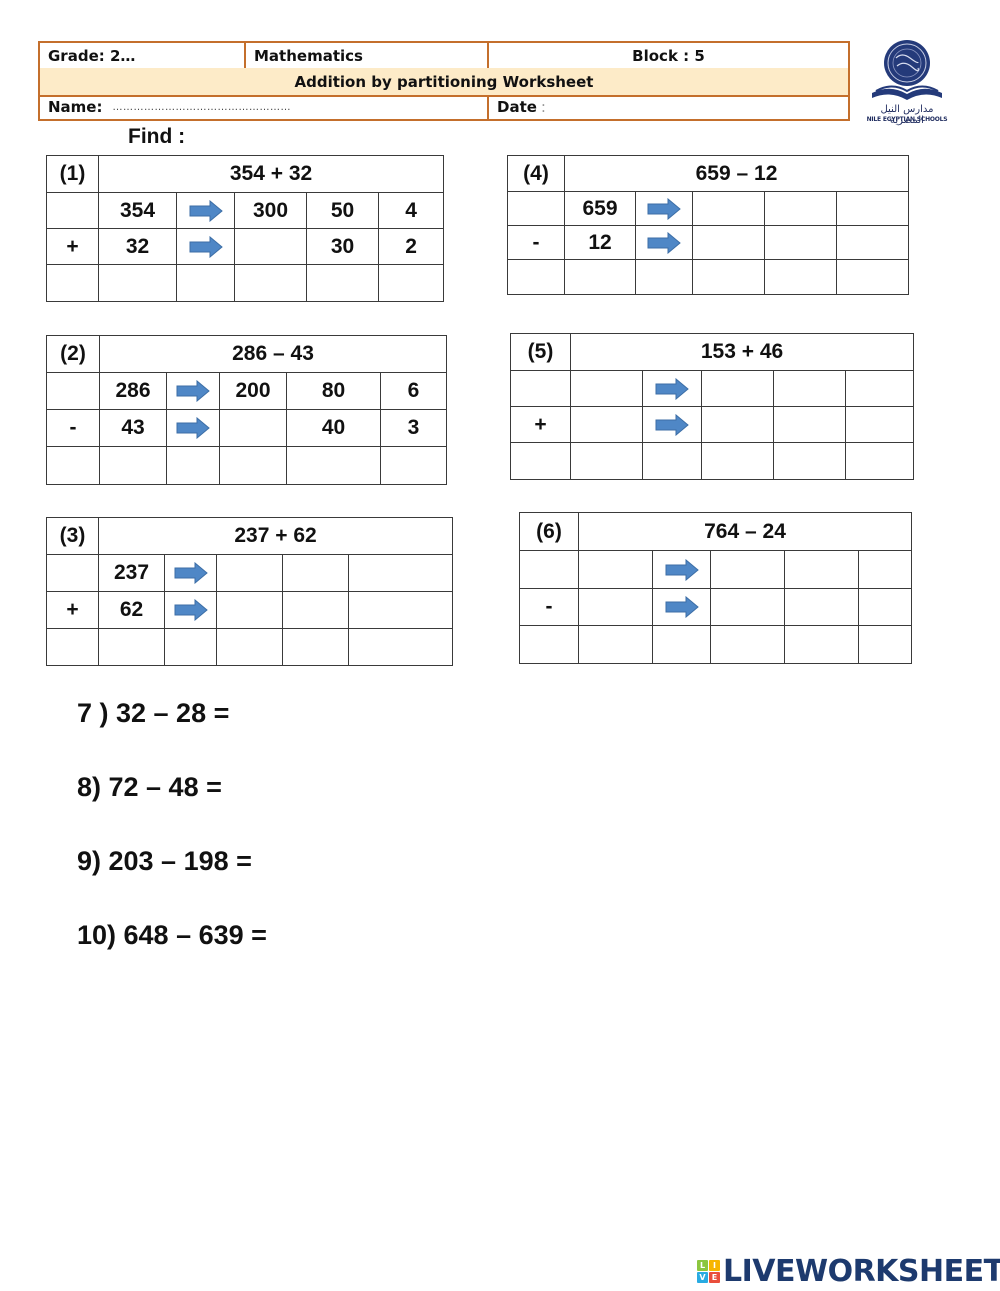 This screenshot has width=1000, height=1291. Describe the element at coordinates (413, 391) in the screenshot. I see `partition-cell: 6` at that location.